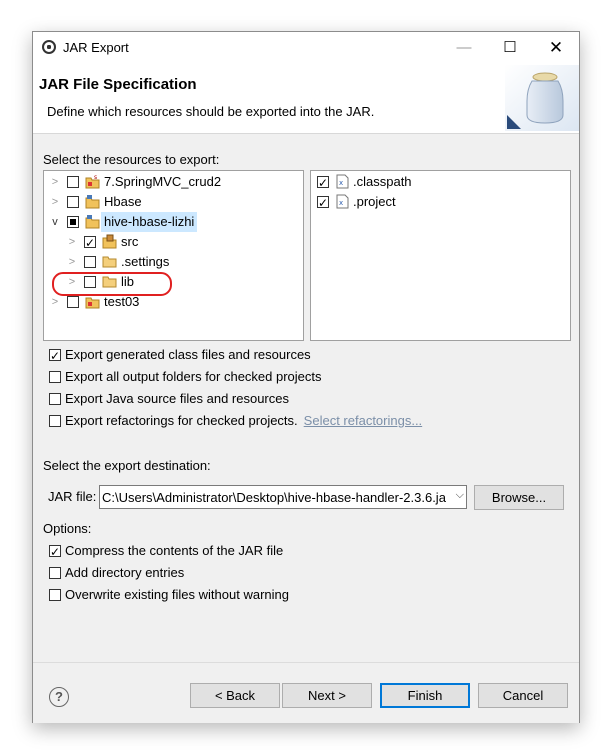 The width and height of the screenshot is (613, 756). What do you see at coordinates (177, 594) in the screenshot?
I see `option-label: Overwrite existing files without warning` at bounding box center [177, 594].